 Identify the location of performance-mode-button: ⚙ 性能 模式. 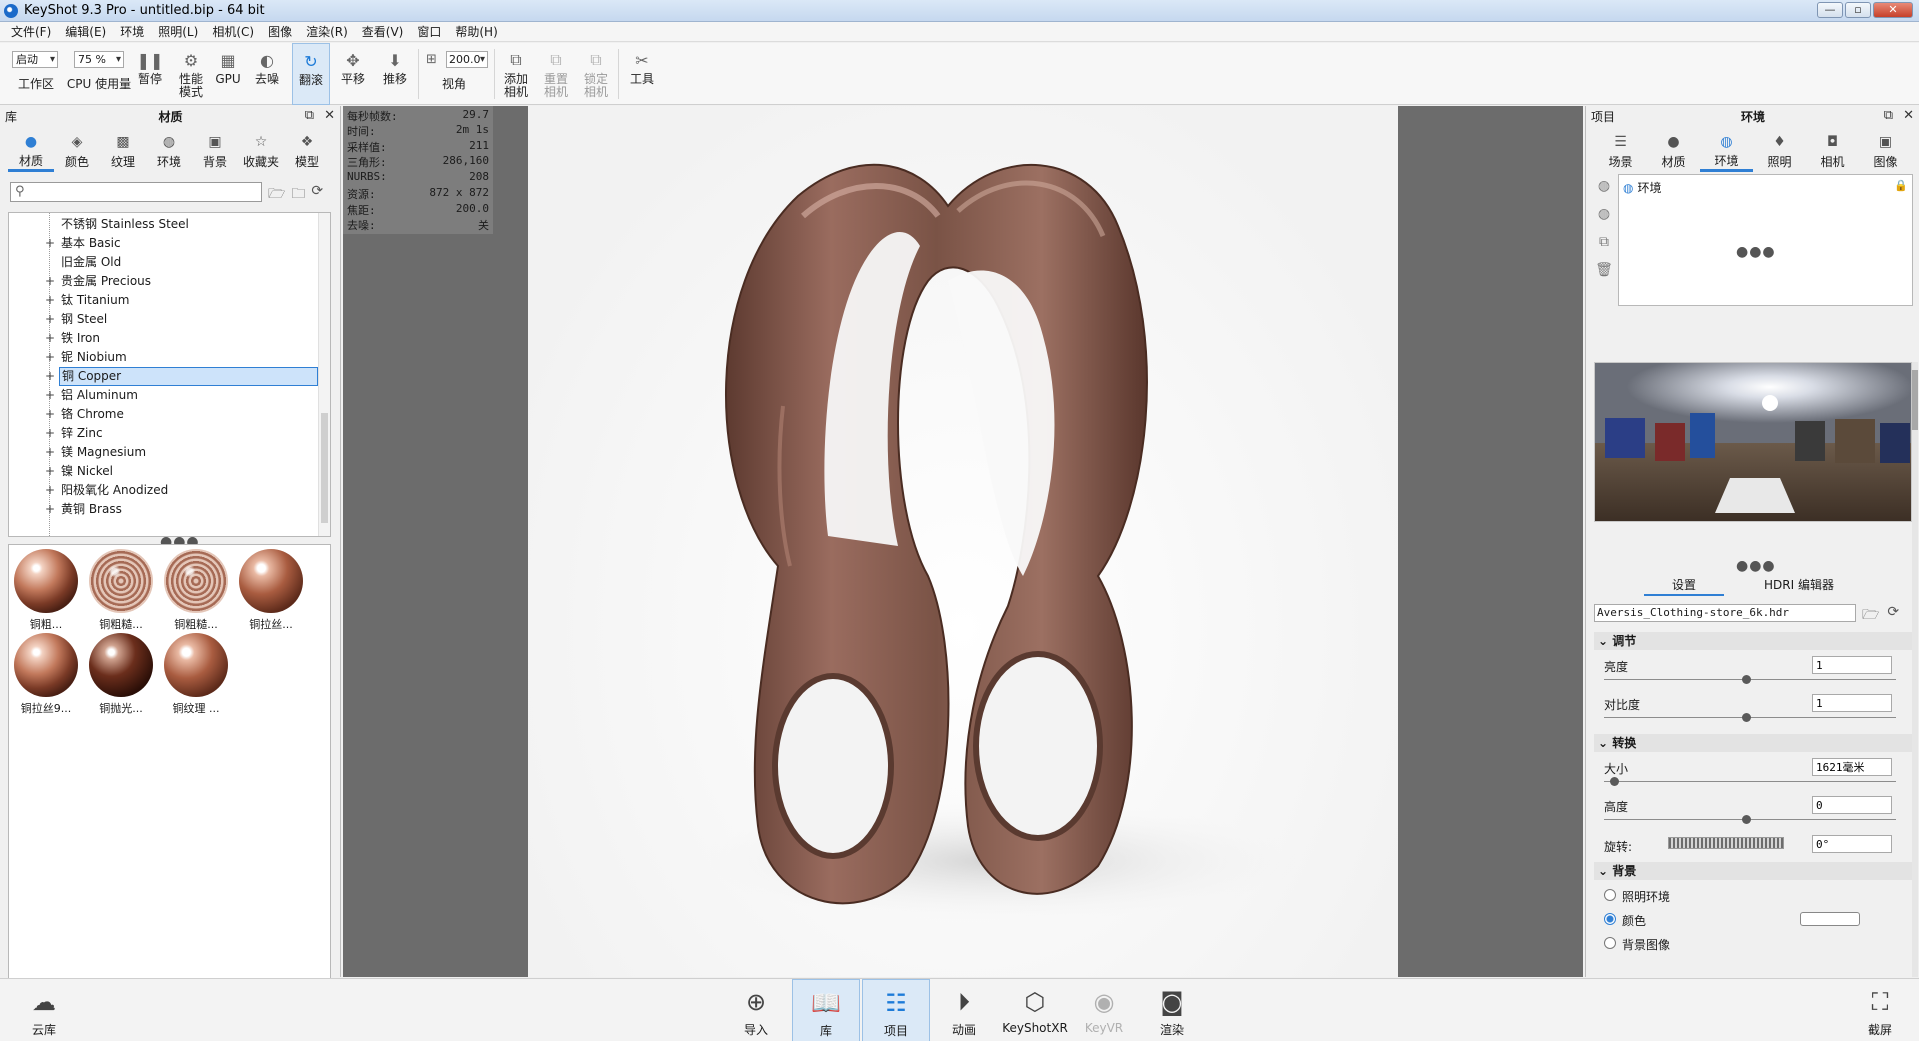
(191, 74).